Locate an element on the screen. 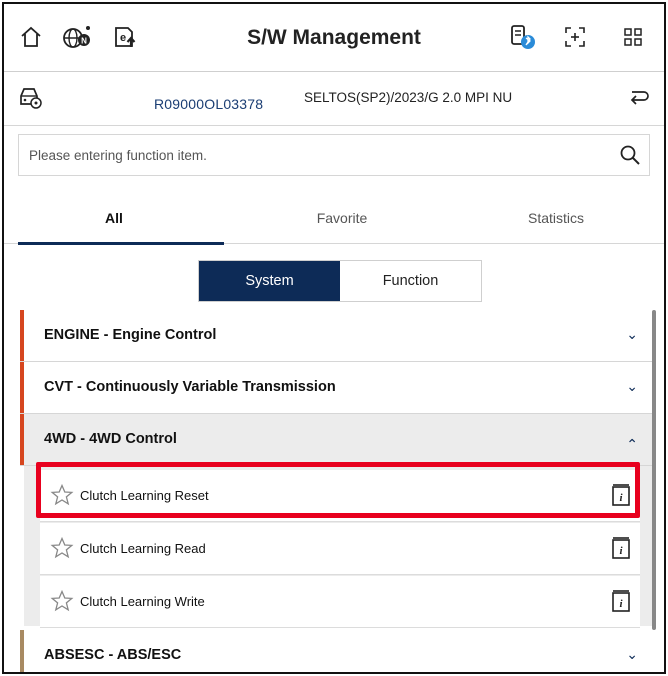 The height and width of the screenshot is (676, 668). search-input is located at coordinates (314, 155).